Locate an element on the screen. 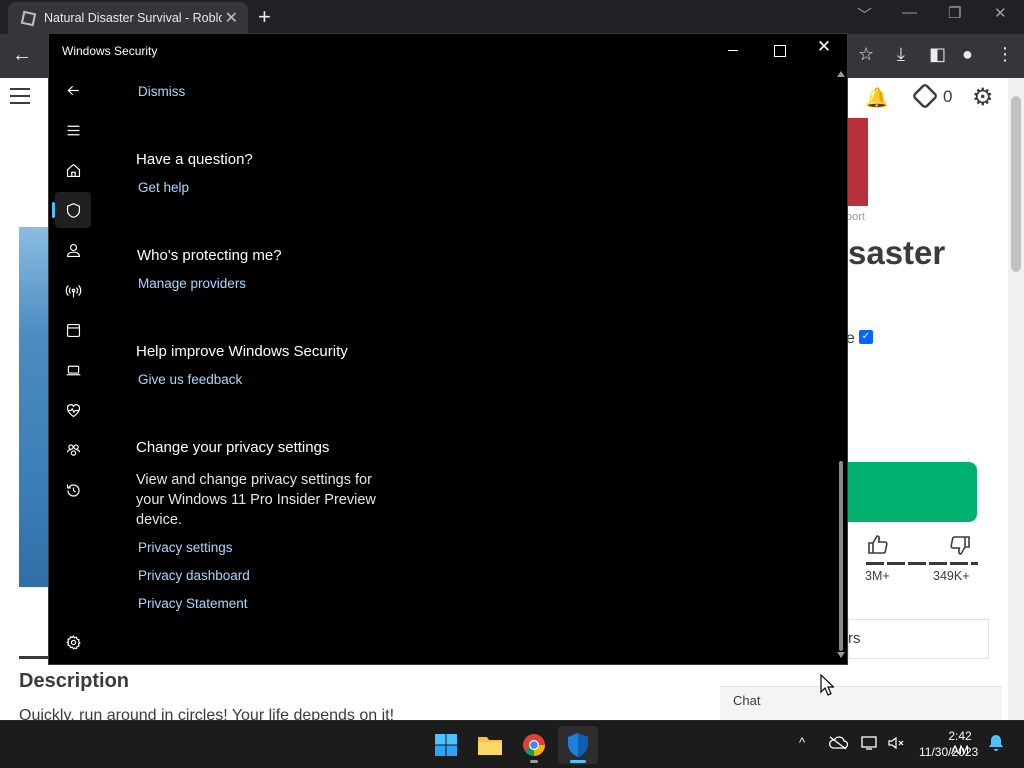 The width and height of the screenshot is (1024, 768). profile-icon: ● is located at coordinates (967, 54).